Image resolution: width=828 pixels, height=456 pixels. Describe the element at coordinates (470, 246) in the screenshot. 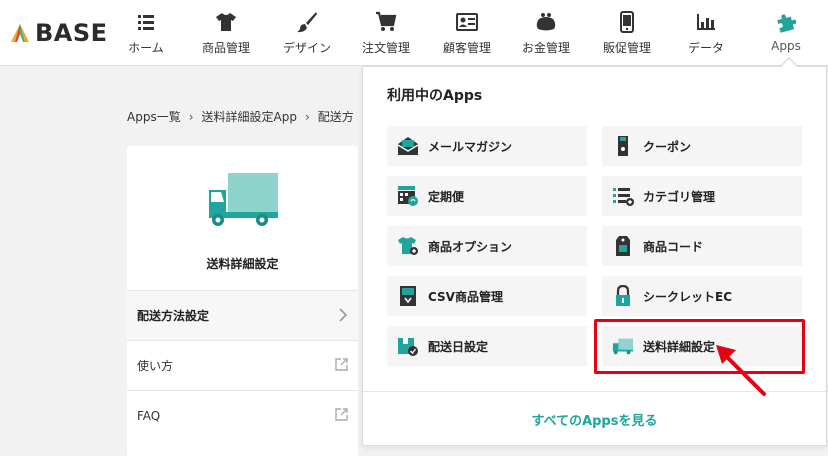

I see `app-tile-label: 商品オプション` at that location.